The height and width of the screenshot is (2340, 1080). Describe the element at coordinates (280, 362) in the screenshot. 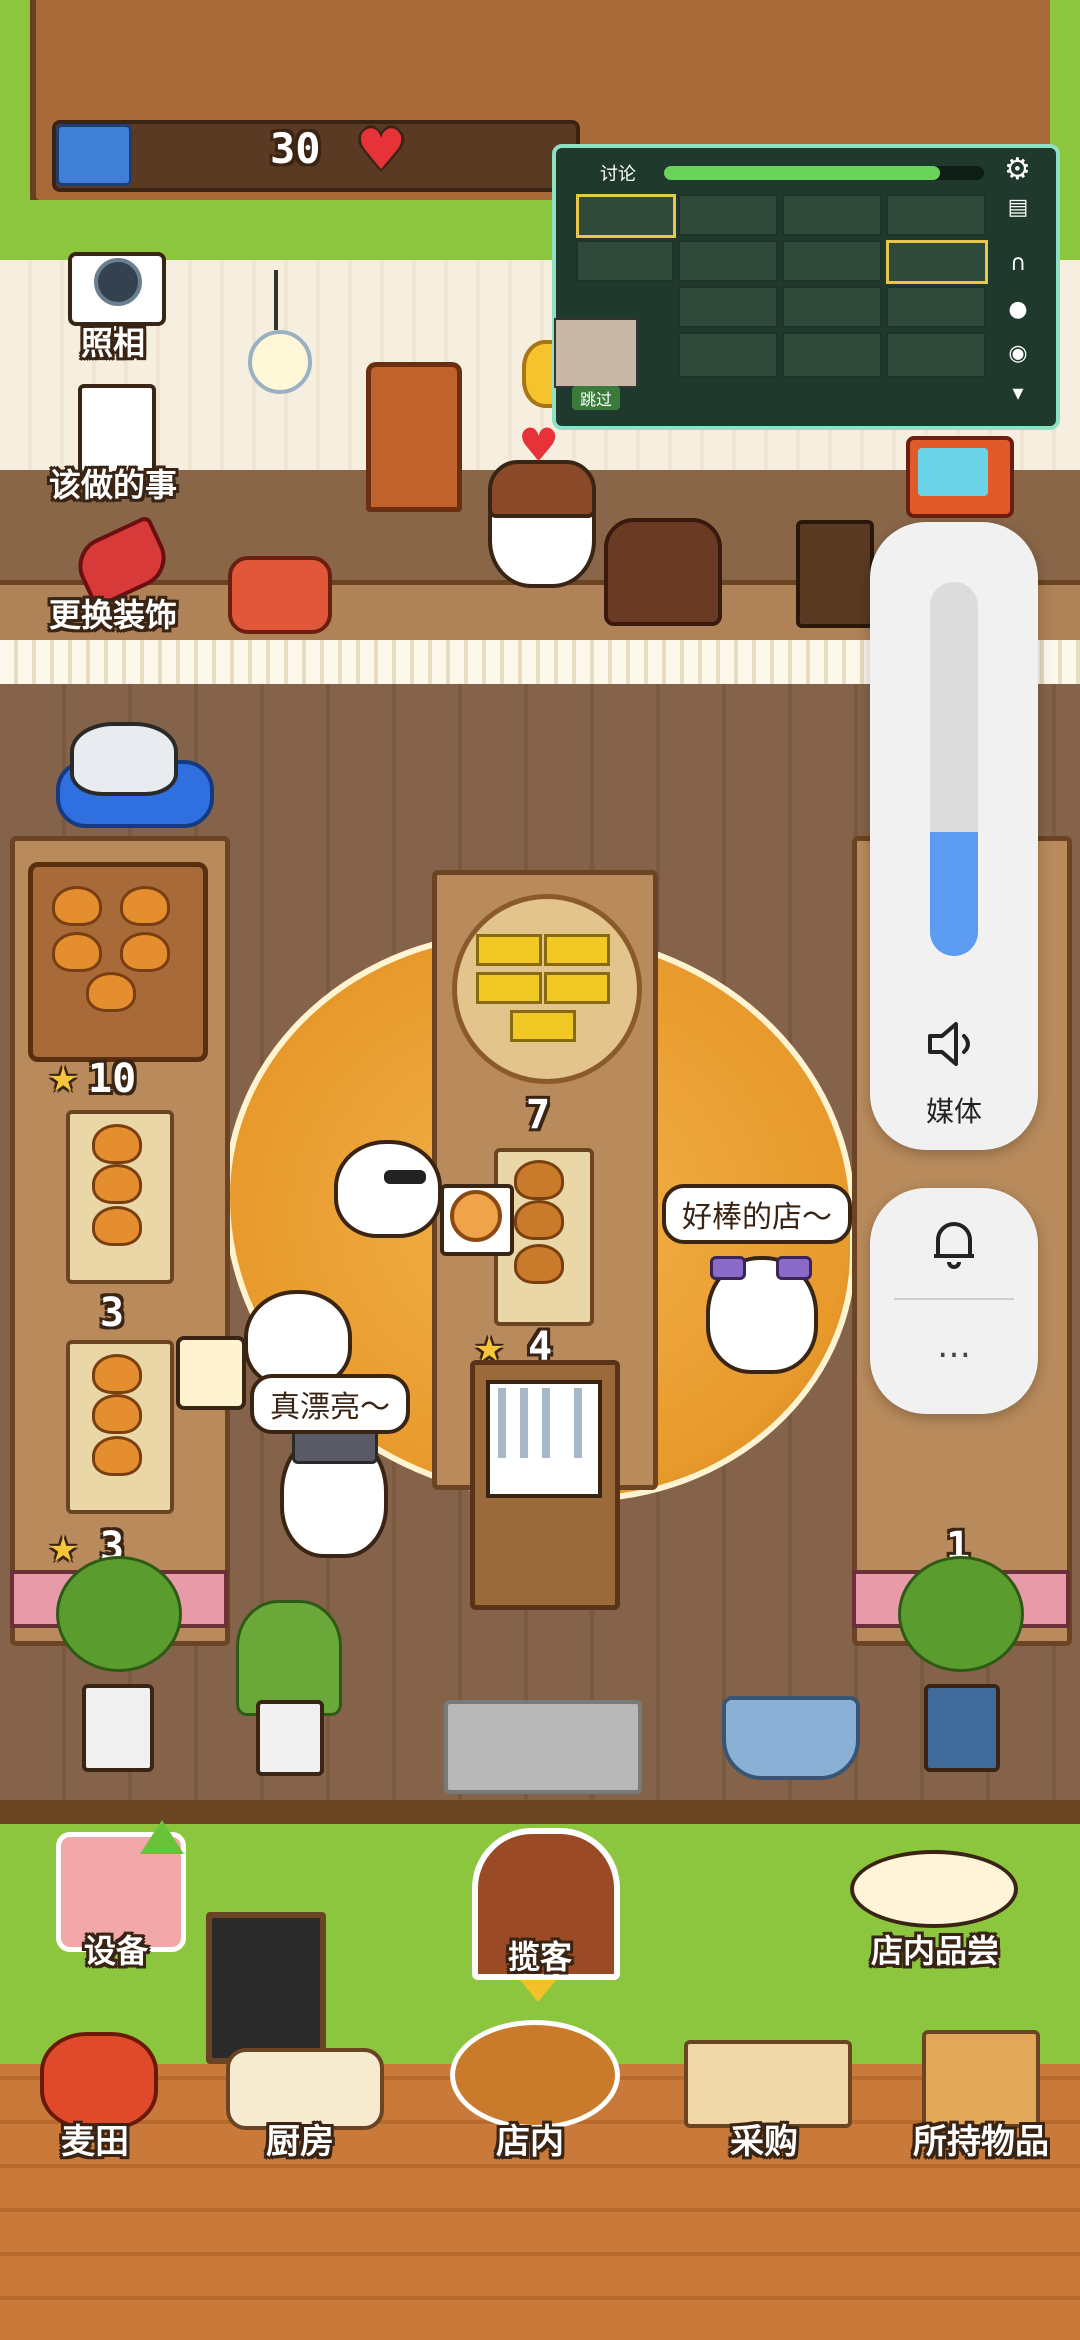

I see `hanging-lamp-icon` at that location.